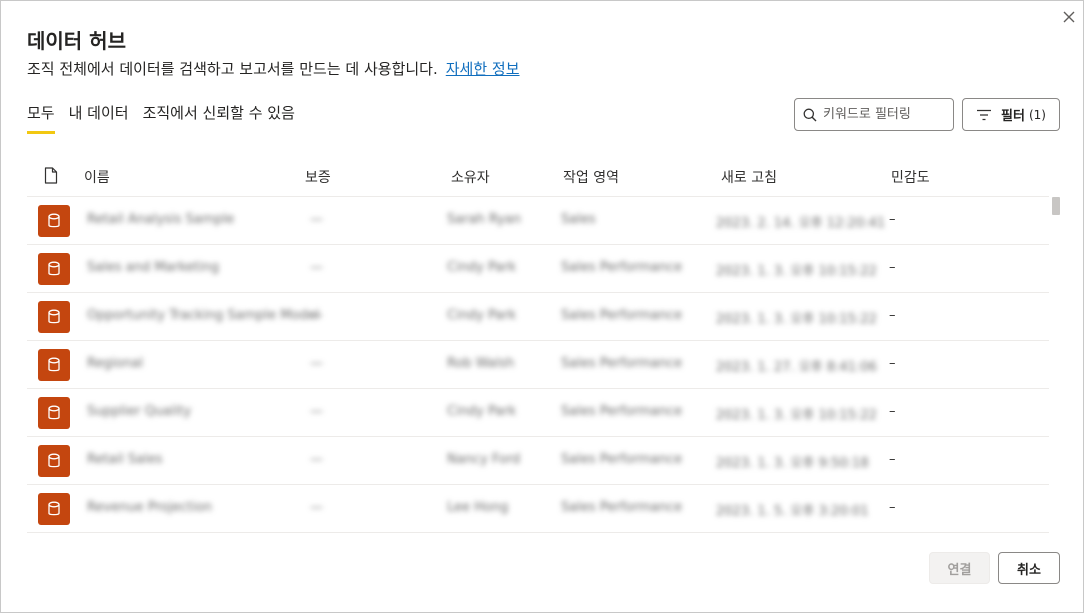 The height and width of the screenshot is (613, 1084). Describe the element at coordinates (99, 118) in the screenshot. I see `tab-my-data: 내 데이터` at that location.